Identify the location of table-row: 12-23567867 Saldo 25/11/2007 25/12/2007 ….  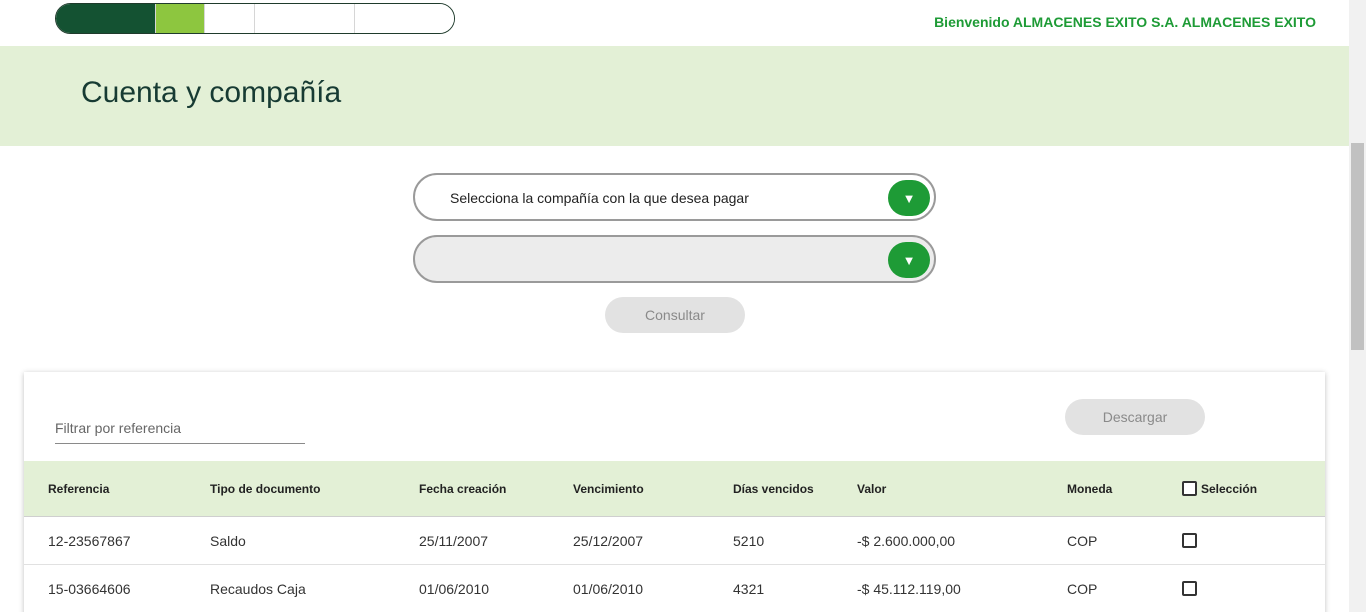
(674, 541).